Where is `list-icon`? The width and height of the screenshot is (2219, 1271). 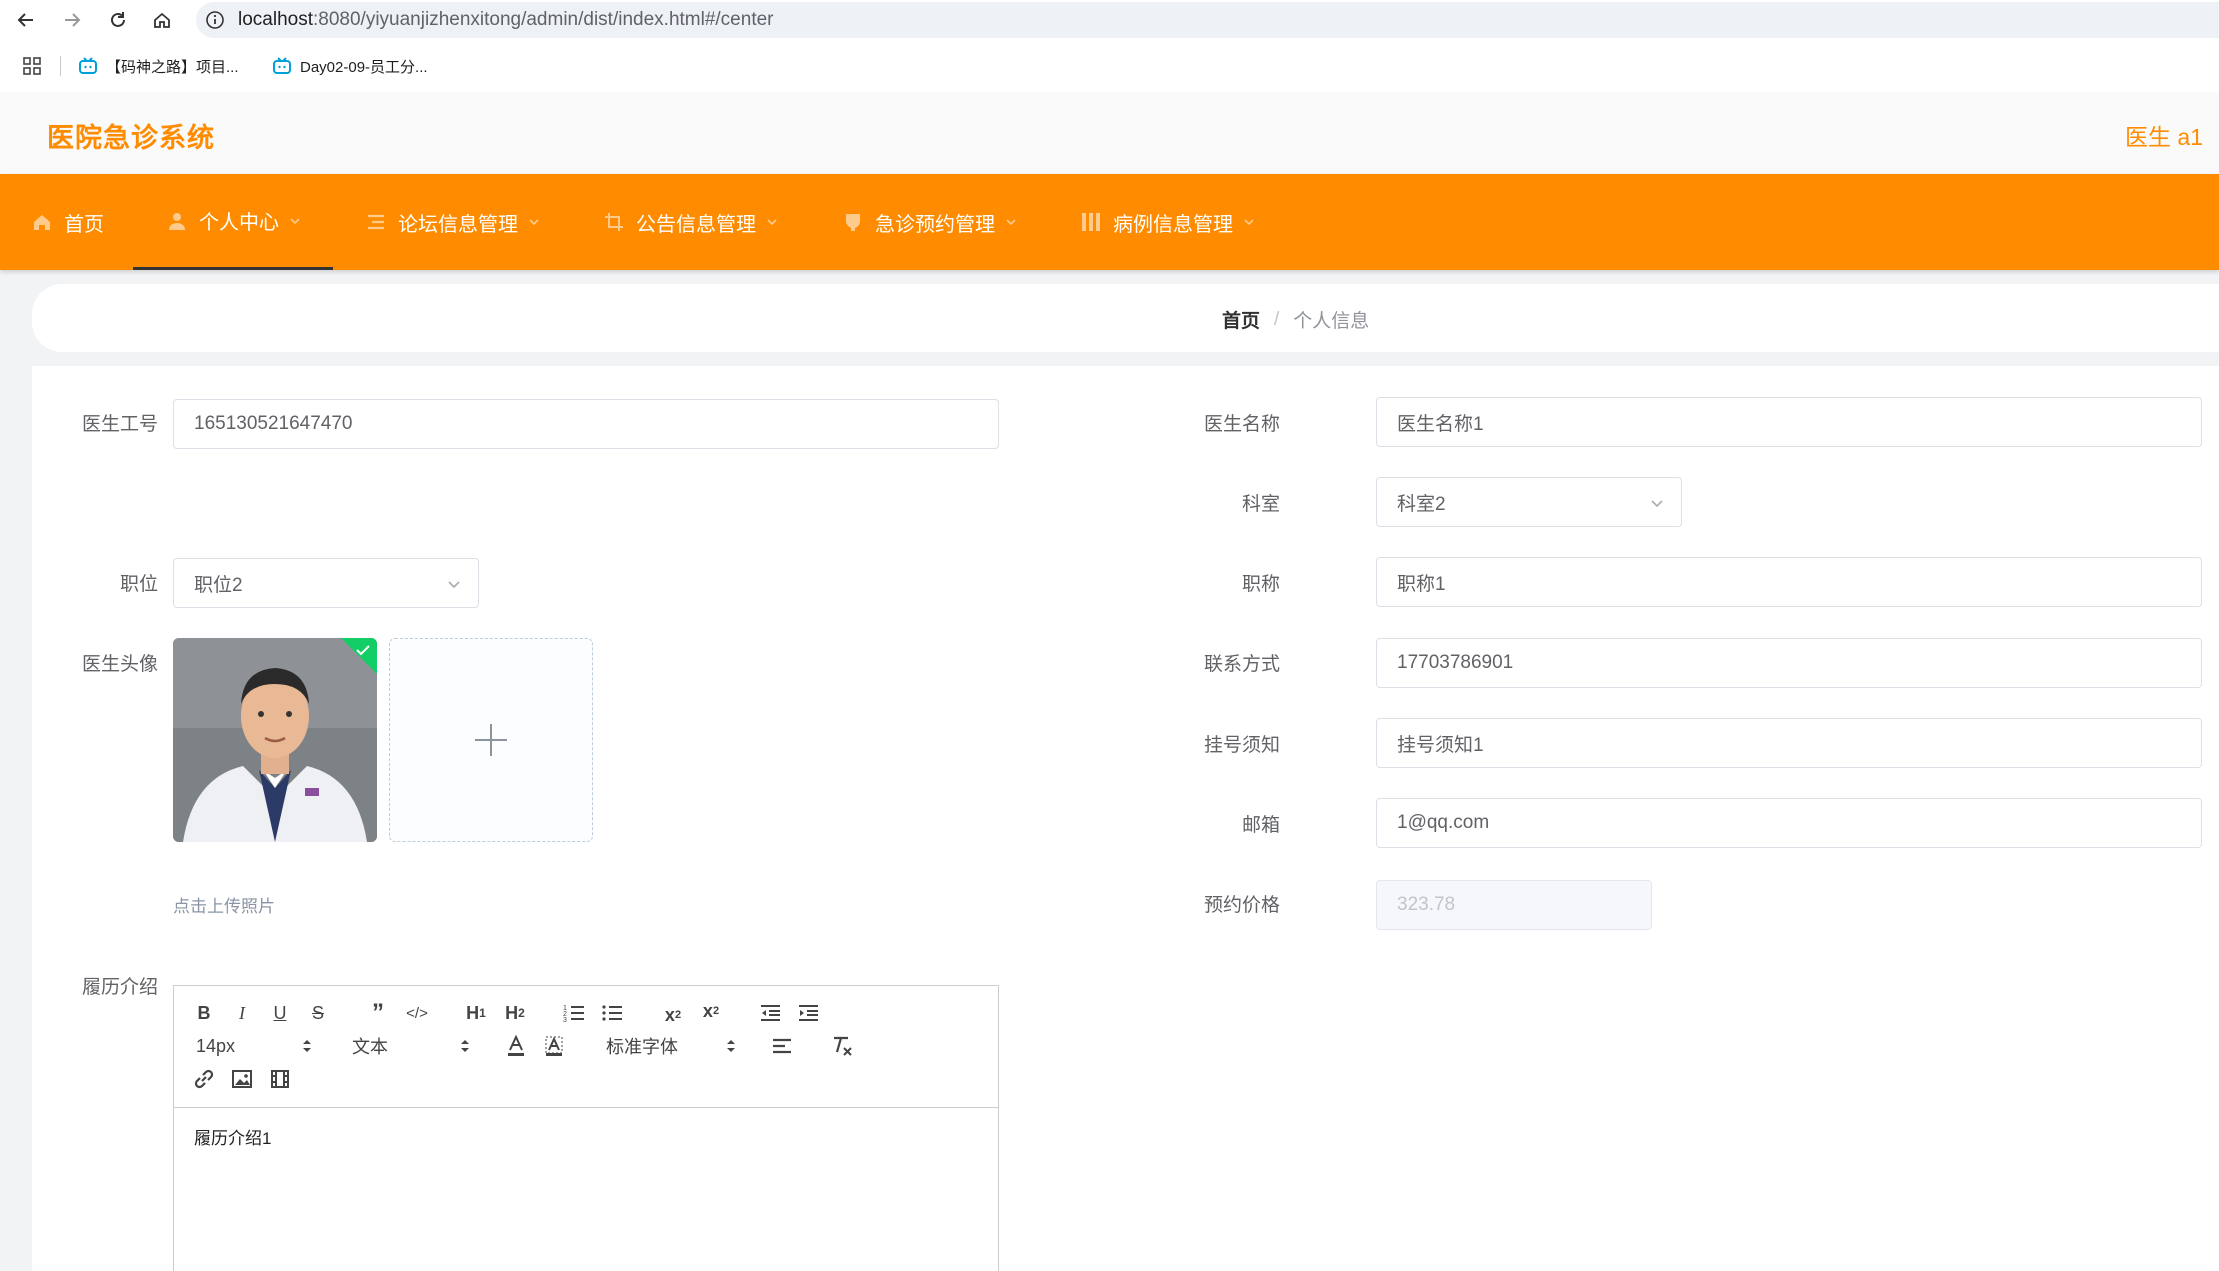 list-icon is located at coordinates (376, 222).